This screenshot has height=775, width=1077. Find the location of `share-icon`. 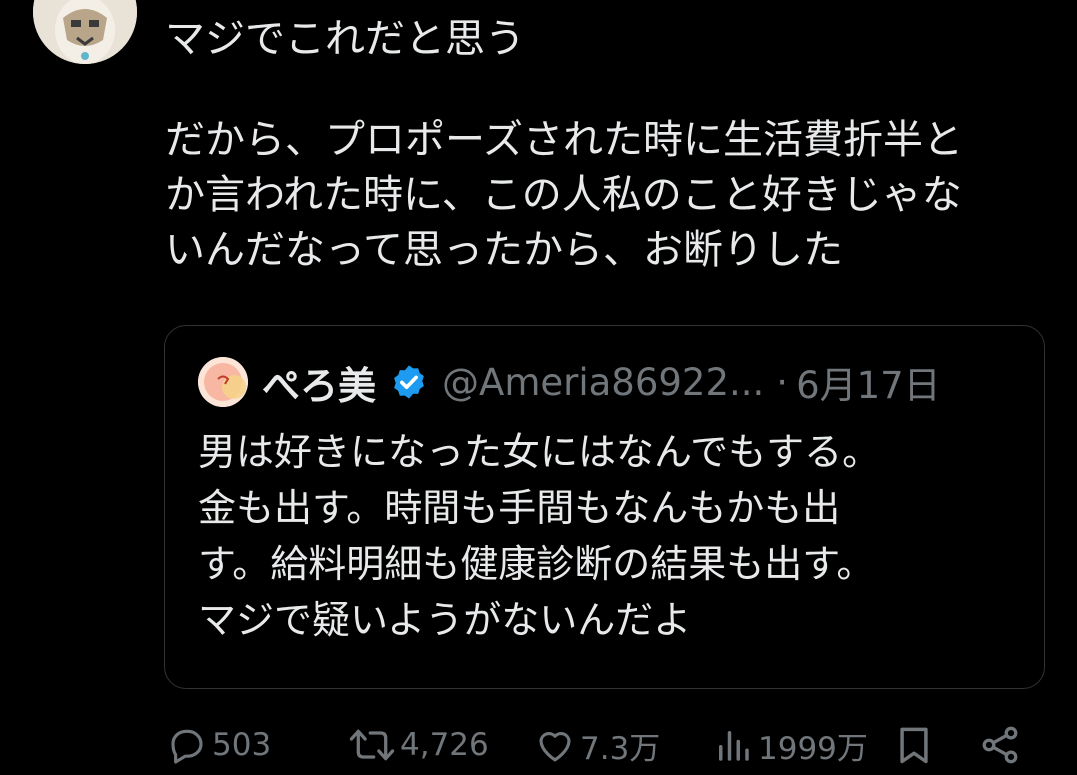

share-icon is located at coordinates (1000, 745).